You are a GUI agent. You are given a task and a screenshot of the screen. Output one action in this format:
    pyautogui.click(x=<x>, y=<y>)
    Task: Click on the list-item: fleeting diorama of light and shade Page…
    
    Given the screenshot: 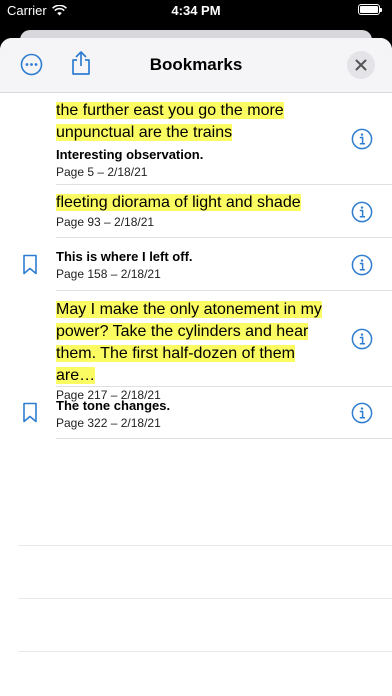 What is the action you would take?
    pyautogui.click(x=196, y=211)
    